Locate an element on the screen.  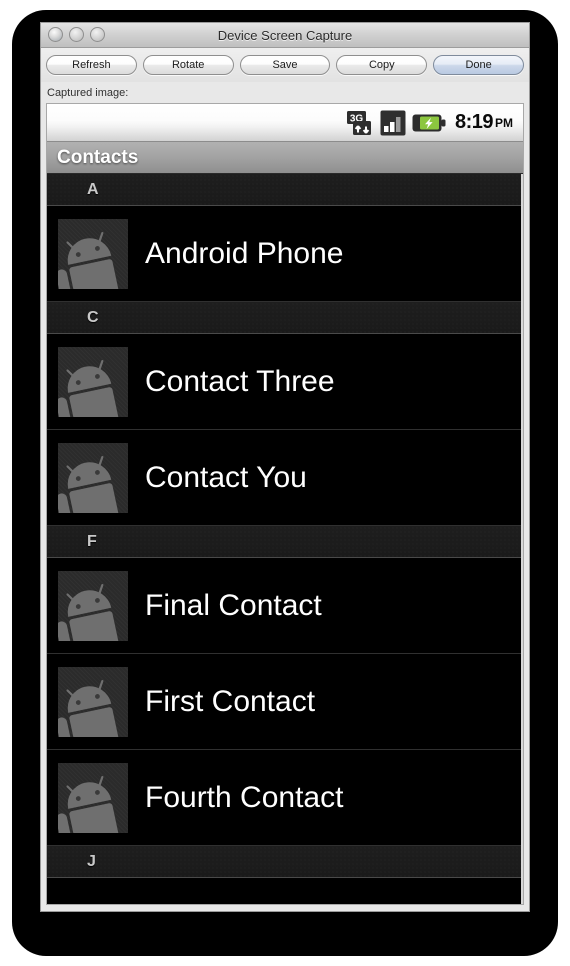
contact-name: First Contact is located at coordinates (230, 701).